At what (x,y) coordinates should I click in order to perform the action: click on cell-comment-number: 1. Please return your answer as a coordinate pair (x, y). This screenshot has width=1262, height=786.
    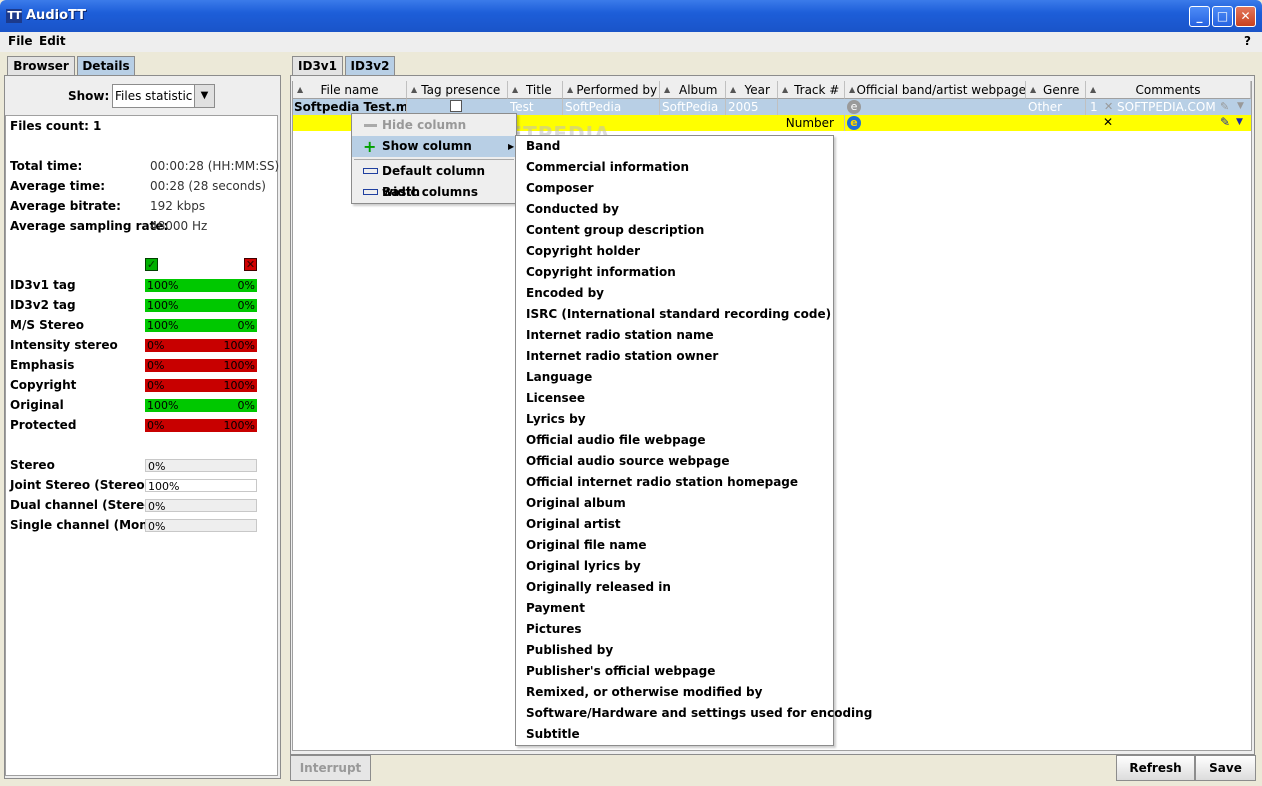
    Looking at the image, I should click on (1094, 107).